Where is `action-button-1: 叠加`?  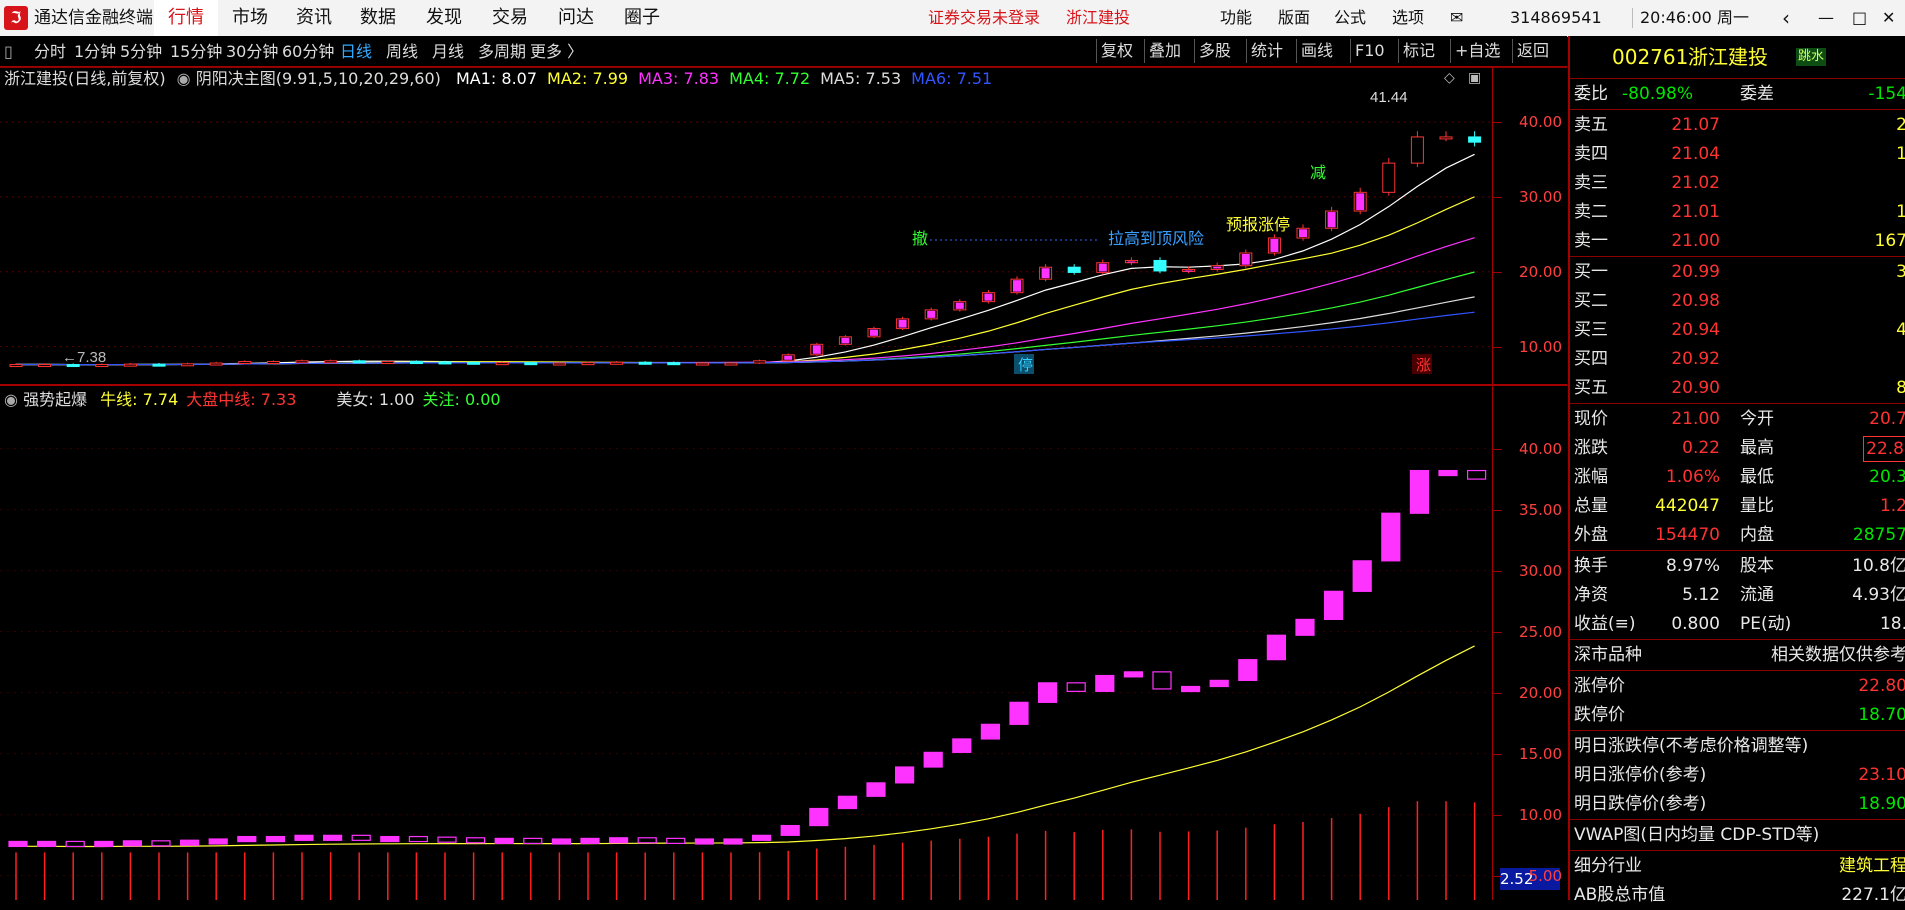
action-button-1: 叠加 is located at coordinates (1164, 51).